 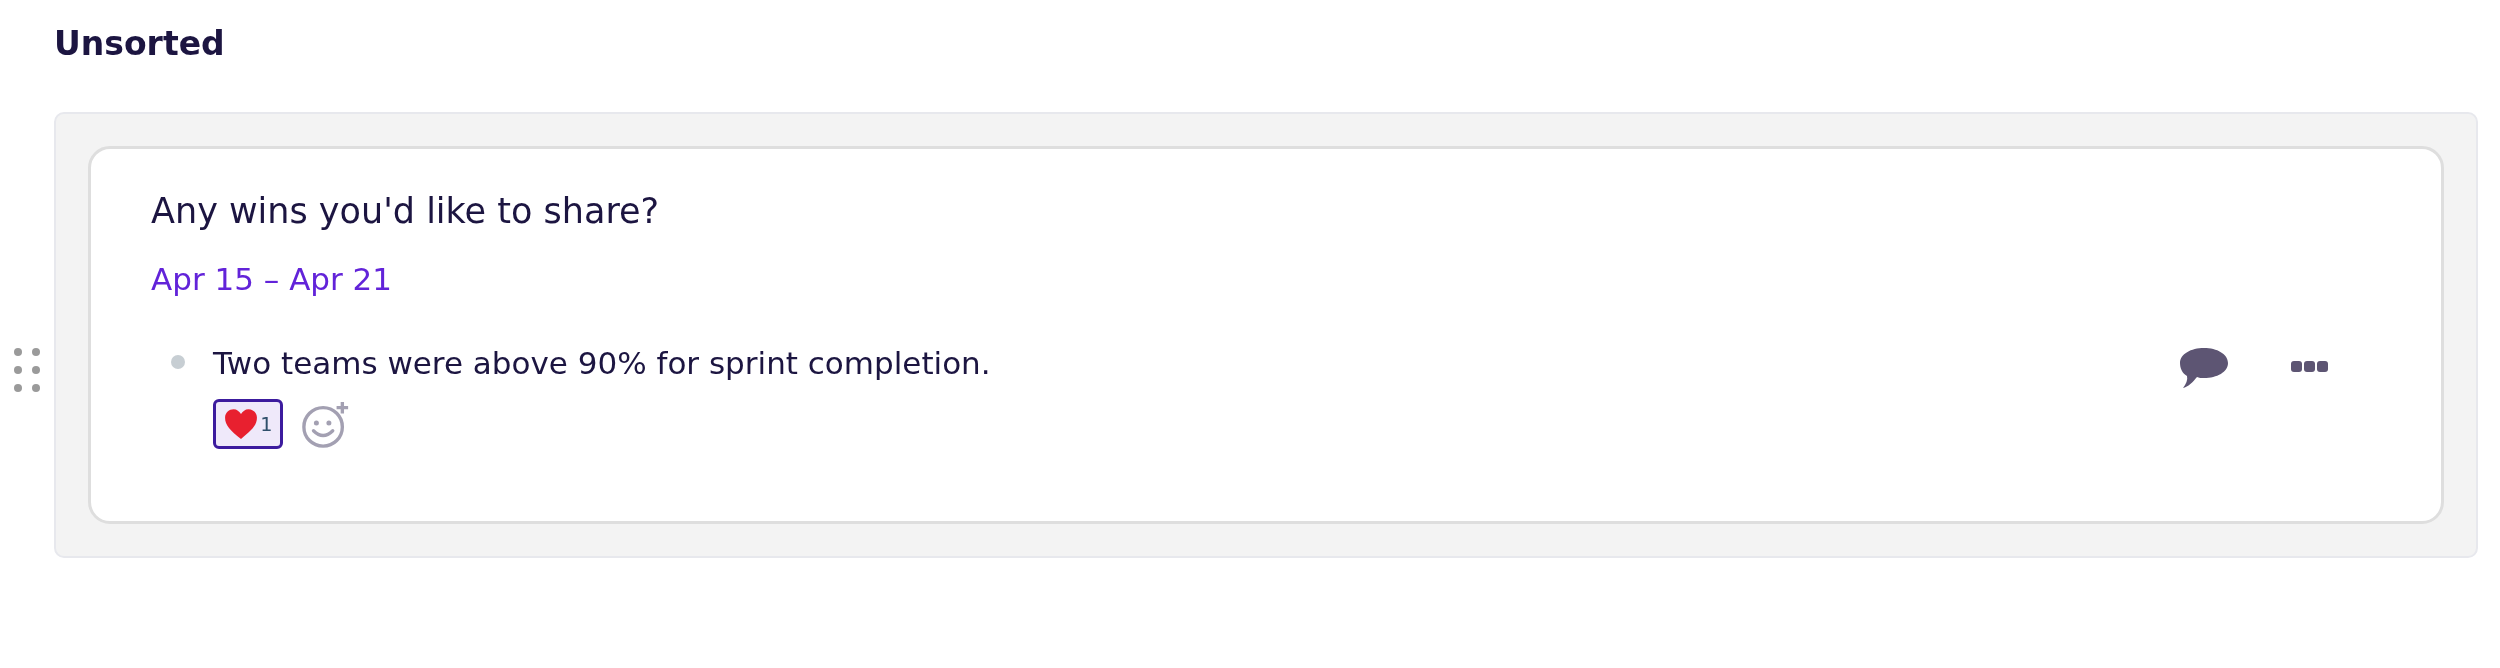 What do you see at coordinates (241, 424) in the screenshot?
I see `heart-icon` at bounding box center [241, 424].